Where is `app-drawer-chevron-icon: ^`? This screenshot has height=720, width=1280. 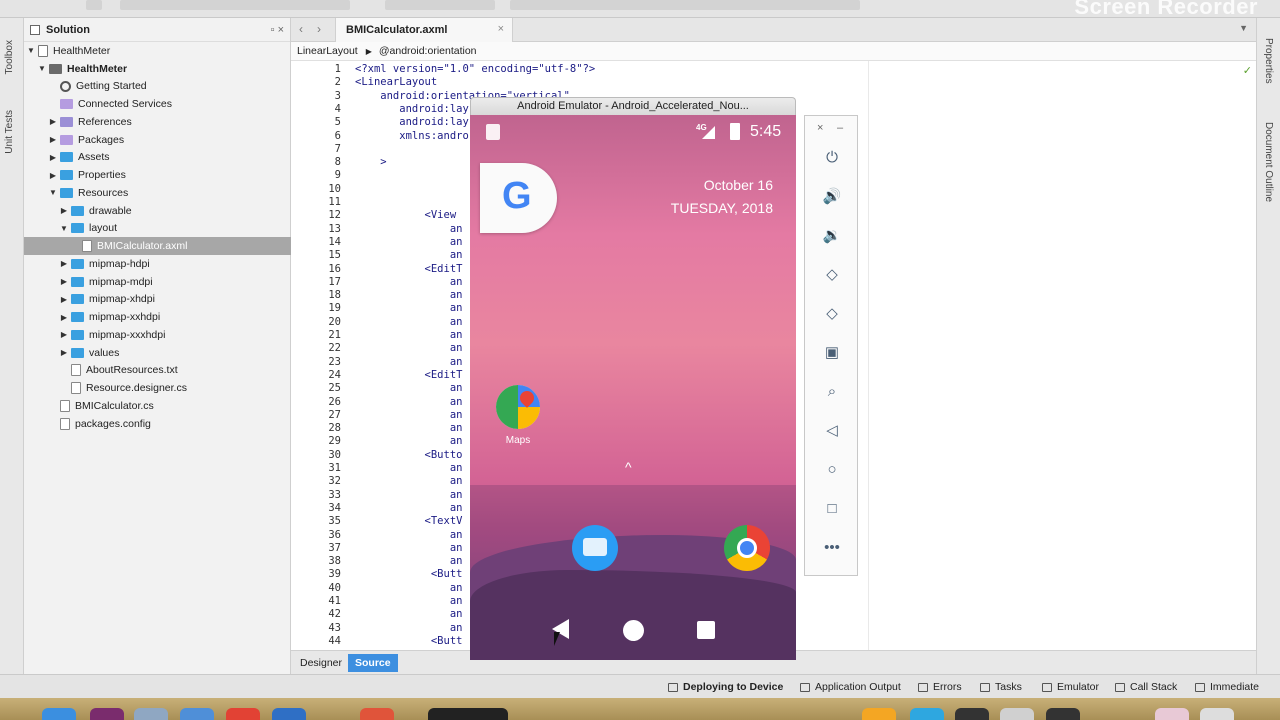
app-drawer-chevron-icon: ^ is located at coordinates (628, 467).